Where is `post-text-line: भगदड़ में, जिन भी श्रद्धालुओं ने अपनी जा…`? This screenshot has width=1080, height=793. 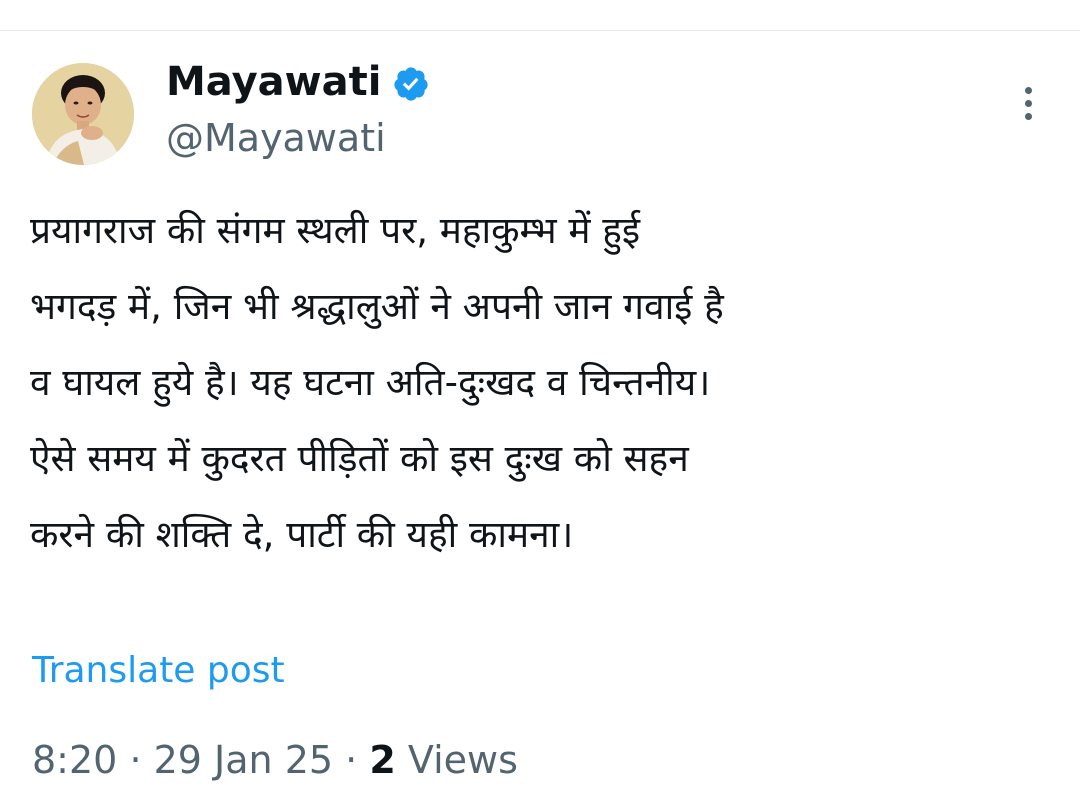 post-text-line: भगदड़ में, जिन भी श्रद्धालुओं ने अपनी जा… is located at coordinates (377, 306).